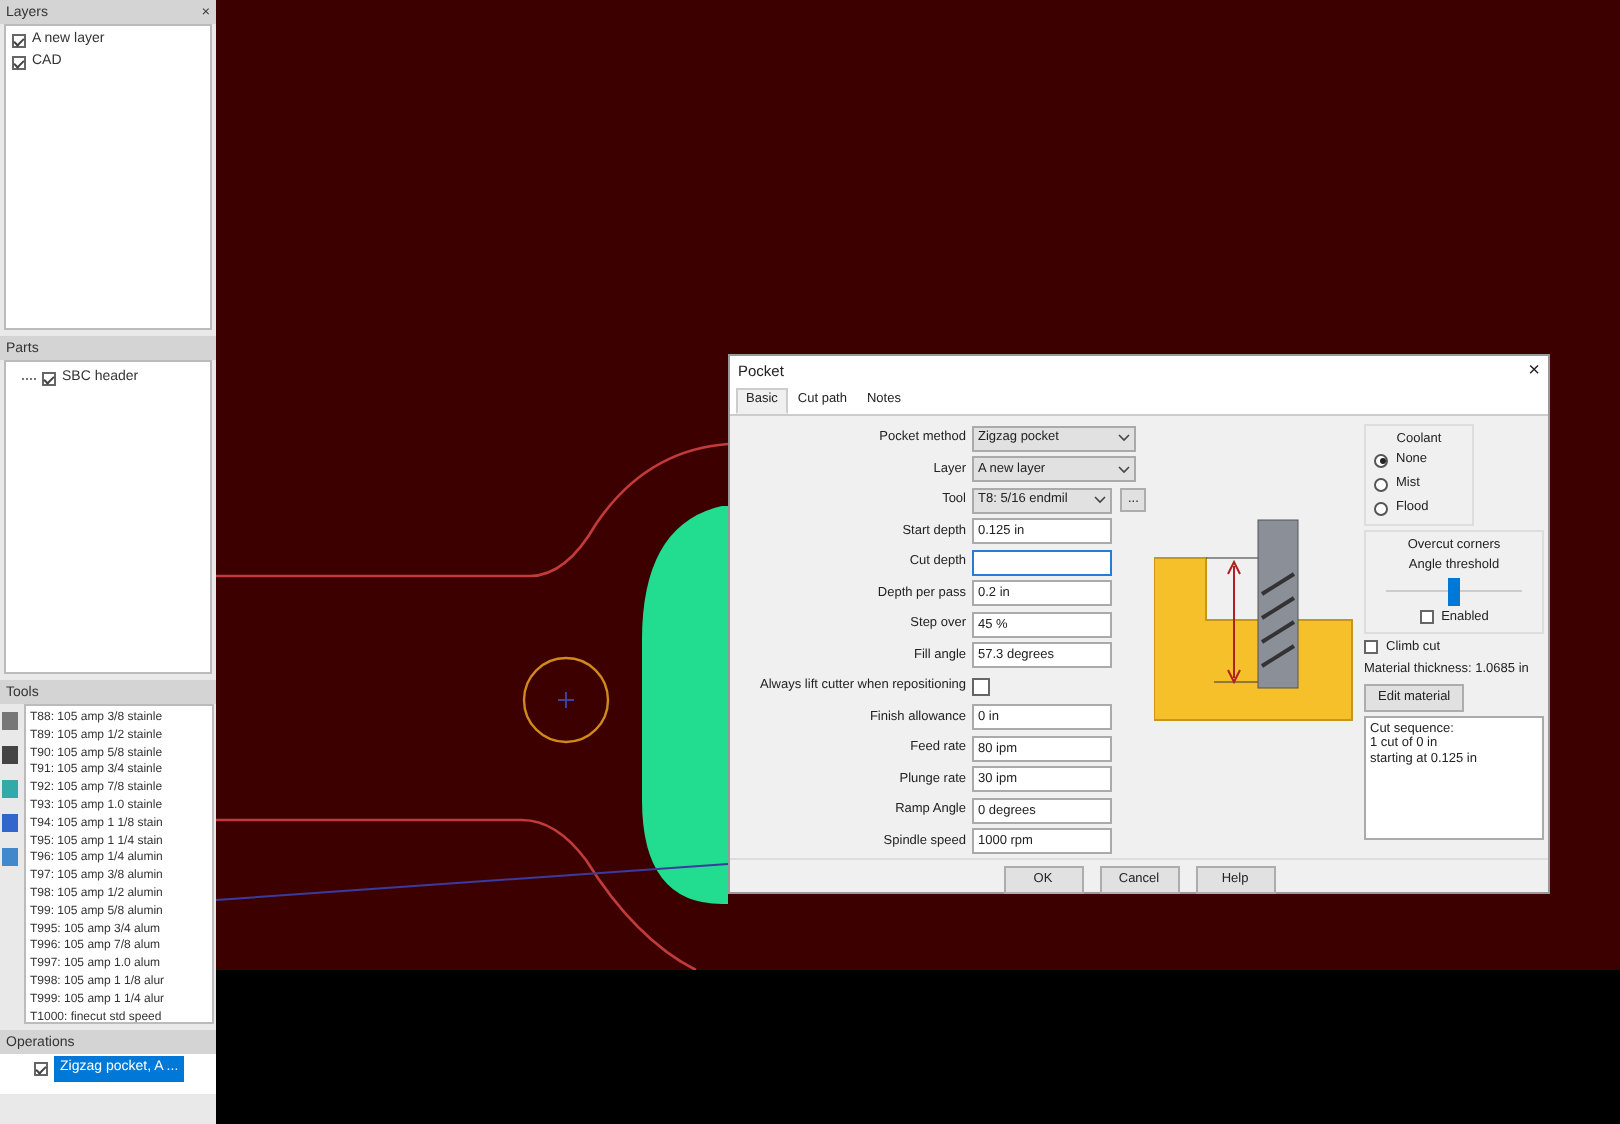 This screenshot has height=1124, width=1620. I want to click on input-field, so click(1042, 562).